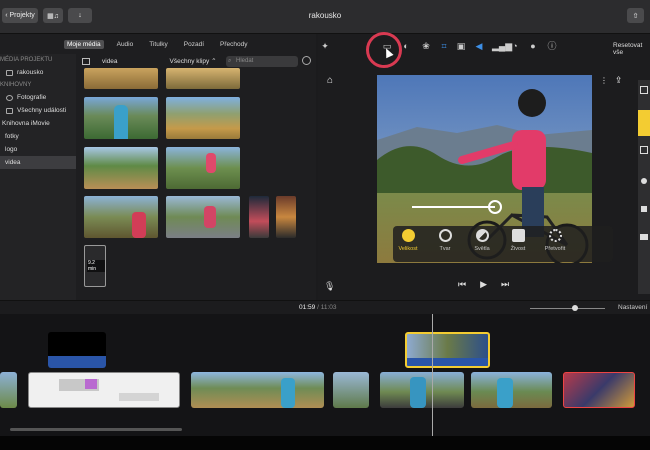 The width and height of the screenshot is (650, 450). What do you see at coordinates (306, 60) in the screenshot?
I see `browser-settings-icon` at bounding box center [306, 60].